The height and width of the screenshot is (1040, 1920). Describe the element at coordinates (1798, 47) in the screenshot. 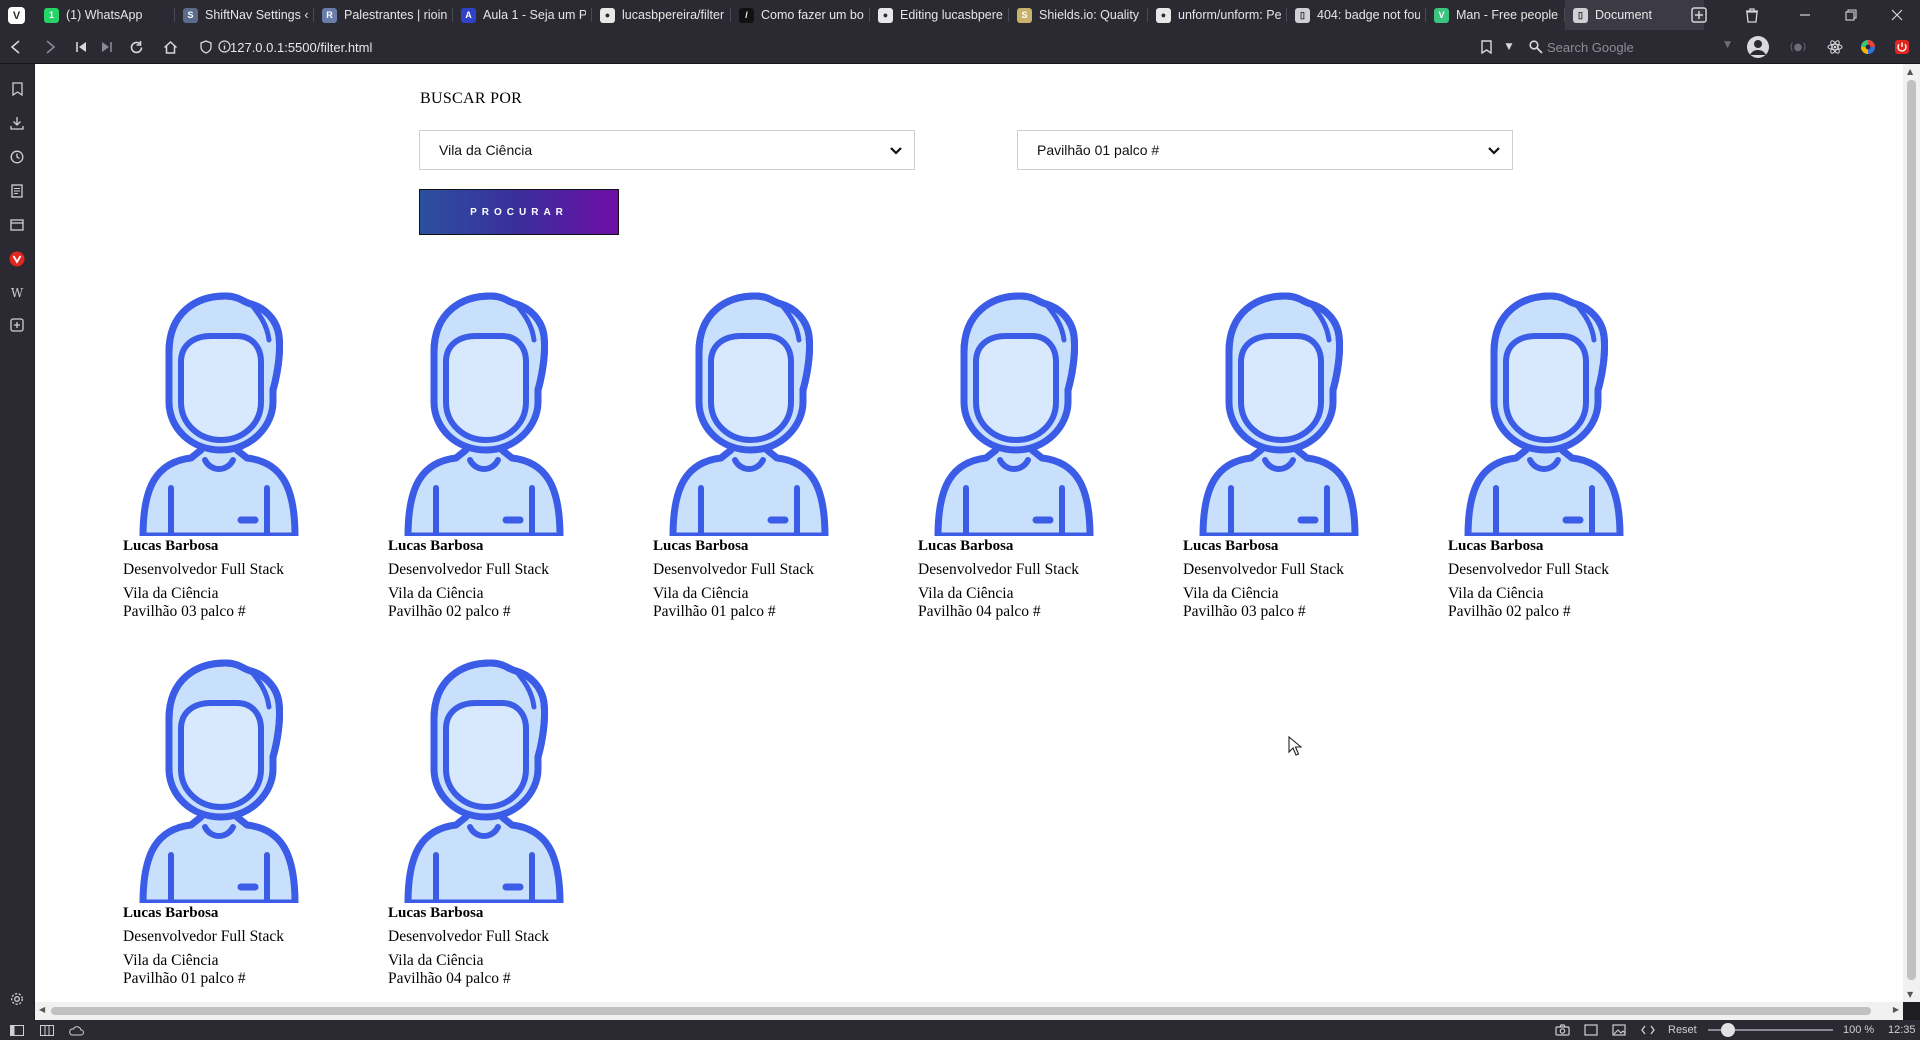

I see `extension-reader-icon: (●)` at that location.